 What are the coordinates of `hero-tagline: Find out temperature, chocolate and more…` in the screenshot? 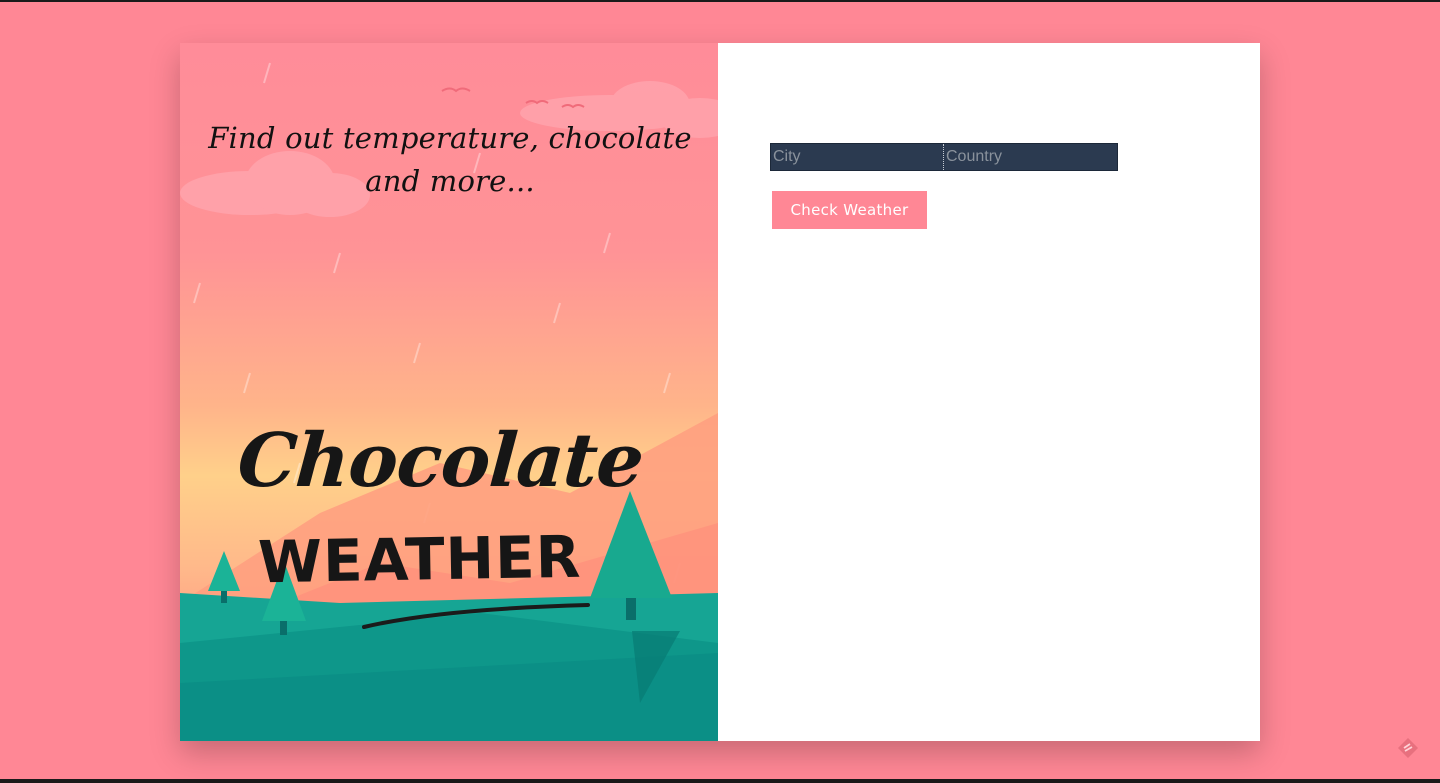 It's located at (450, 159).